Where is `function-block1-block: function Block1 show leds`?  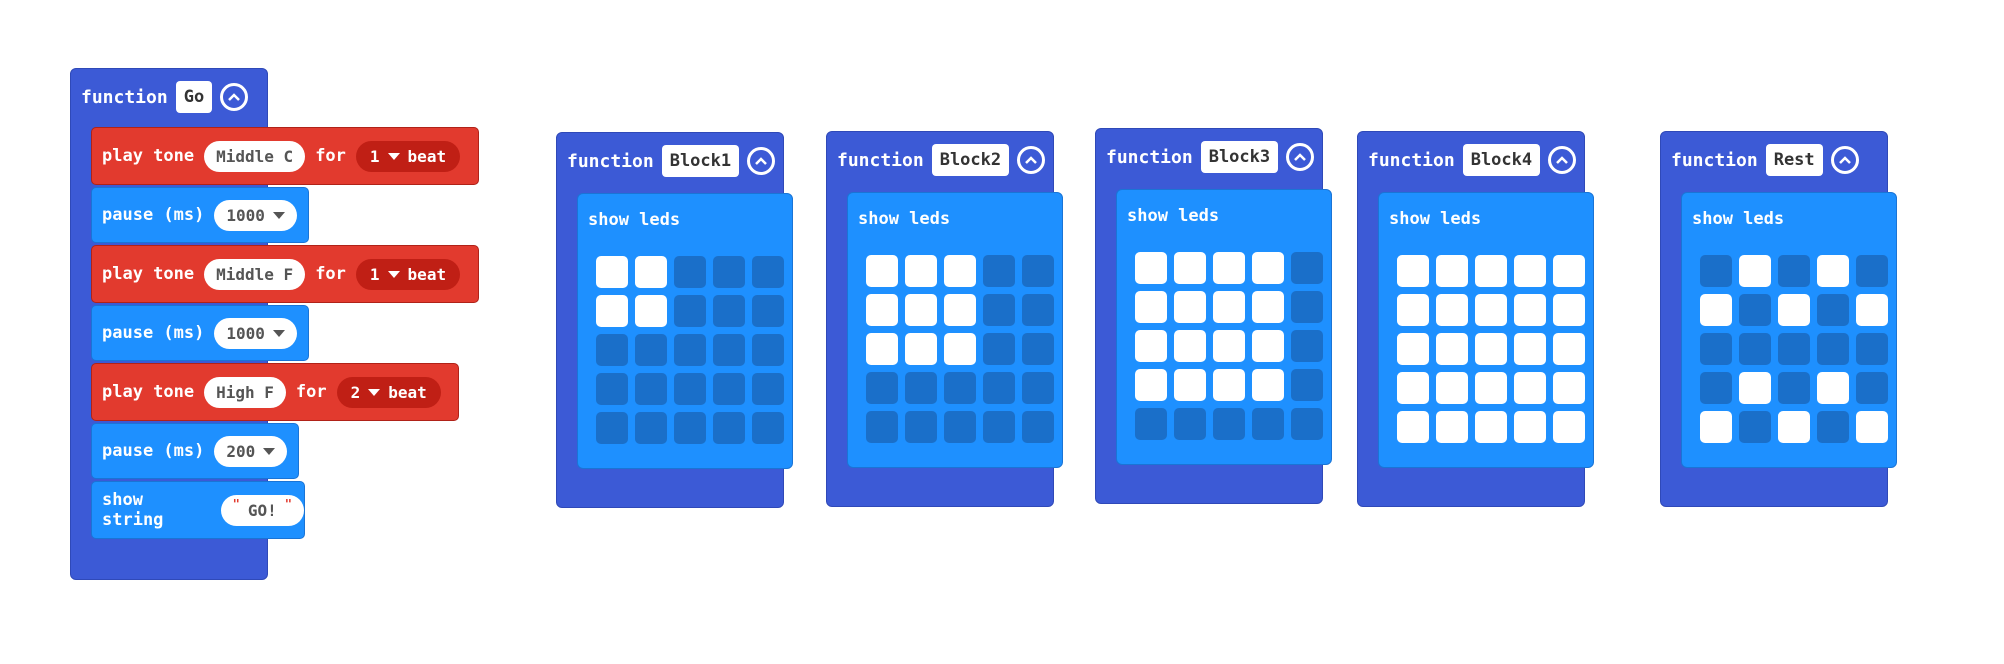 function-block1-block: function Block1 show leds is located at coordinates (674, 320).